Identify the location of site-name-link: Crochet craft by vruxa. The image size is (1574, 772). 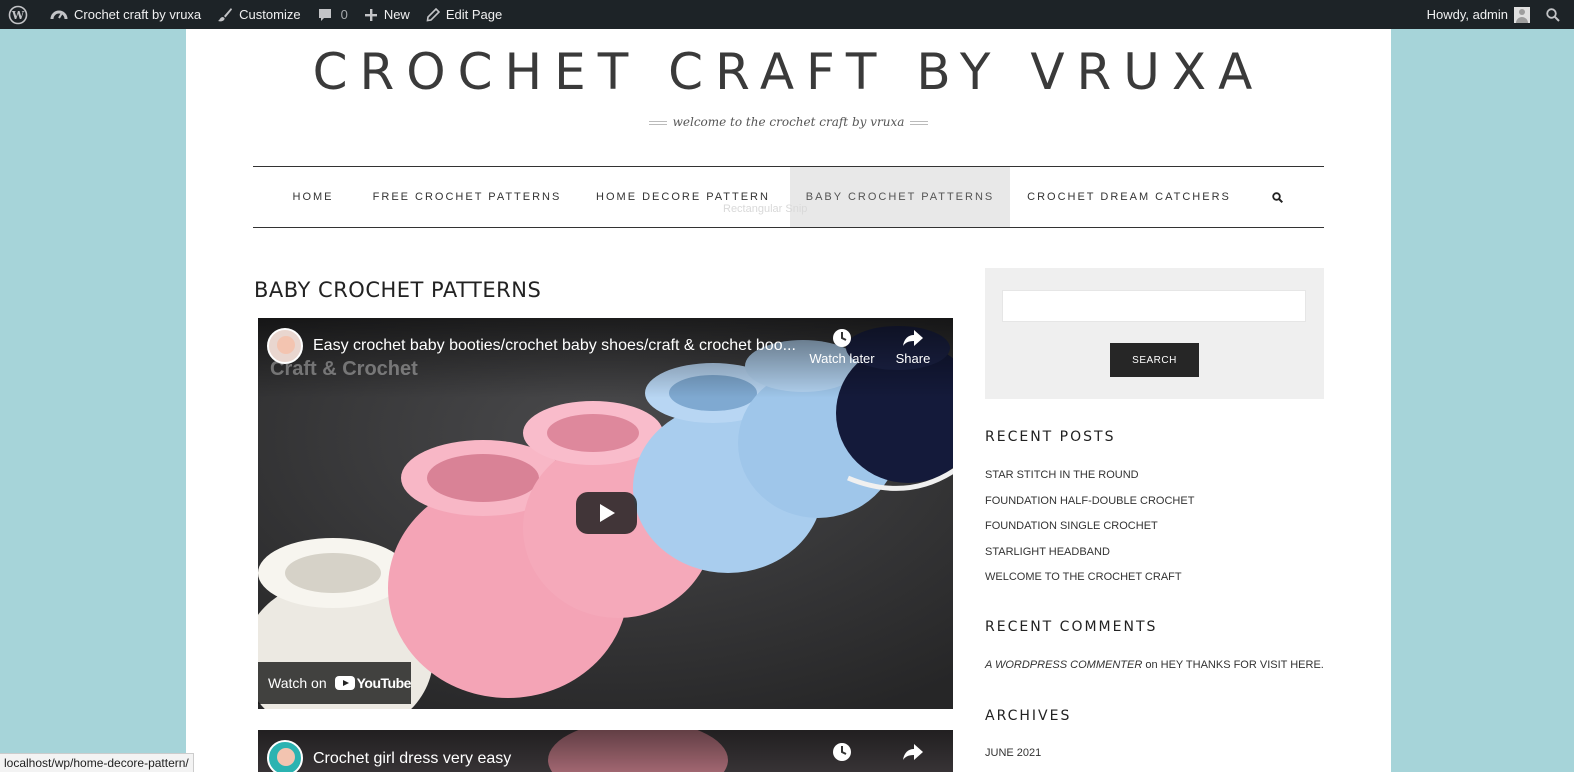
(125, 14).